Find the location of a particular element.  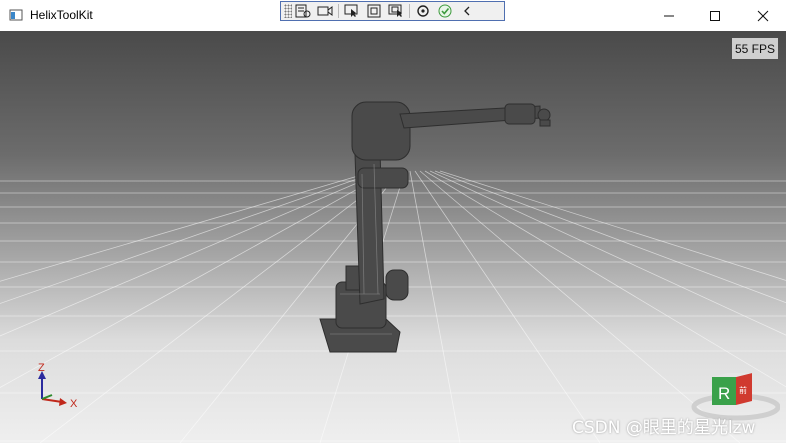

live-visual-tree-button is located at coordinates (303, 11).